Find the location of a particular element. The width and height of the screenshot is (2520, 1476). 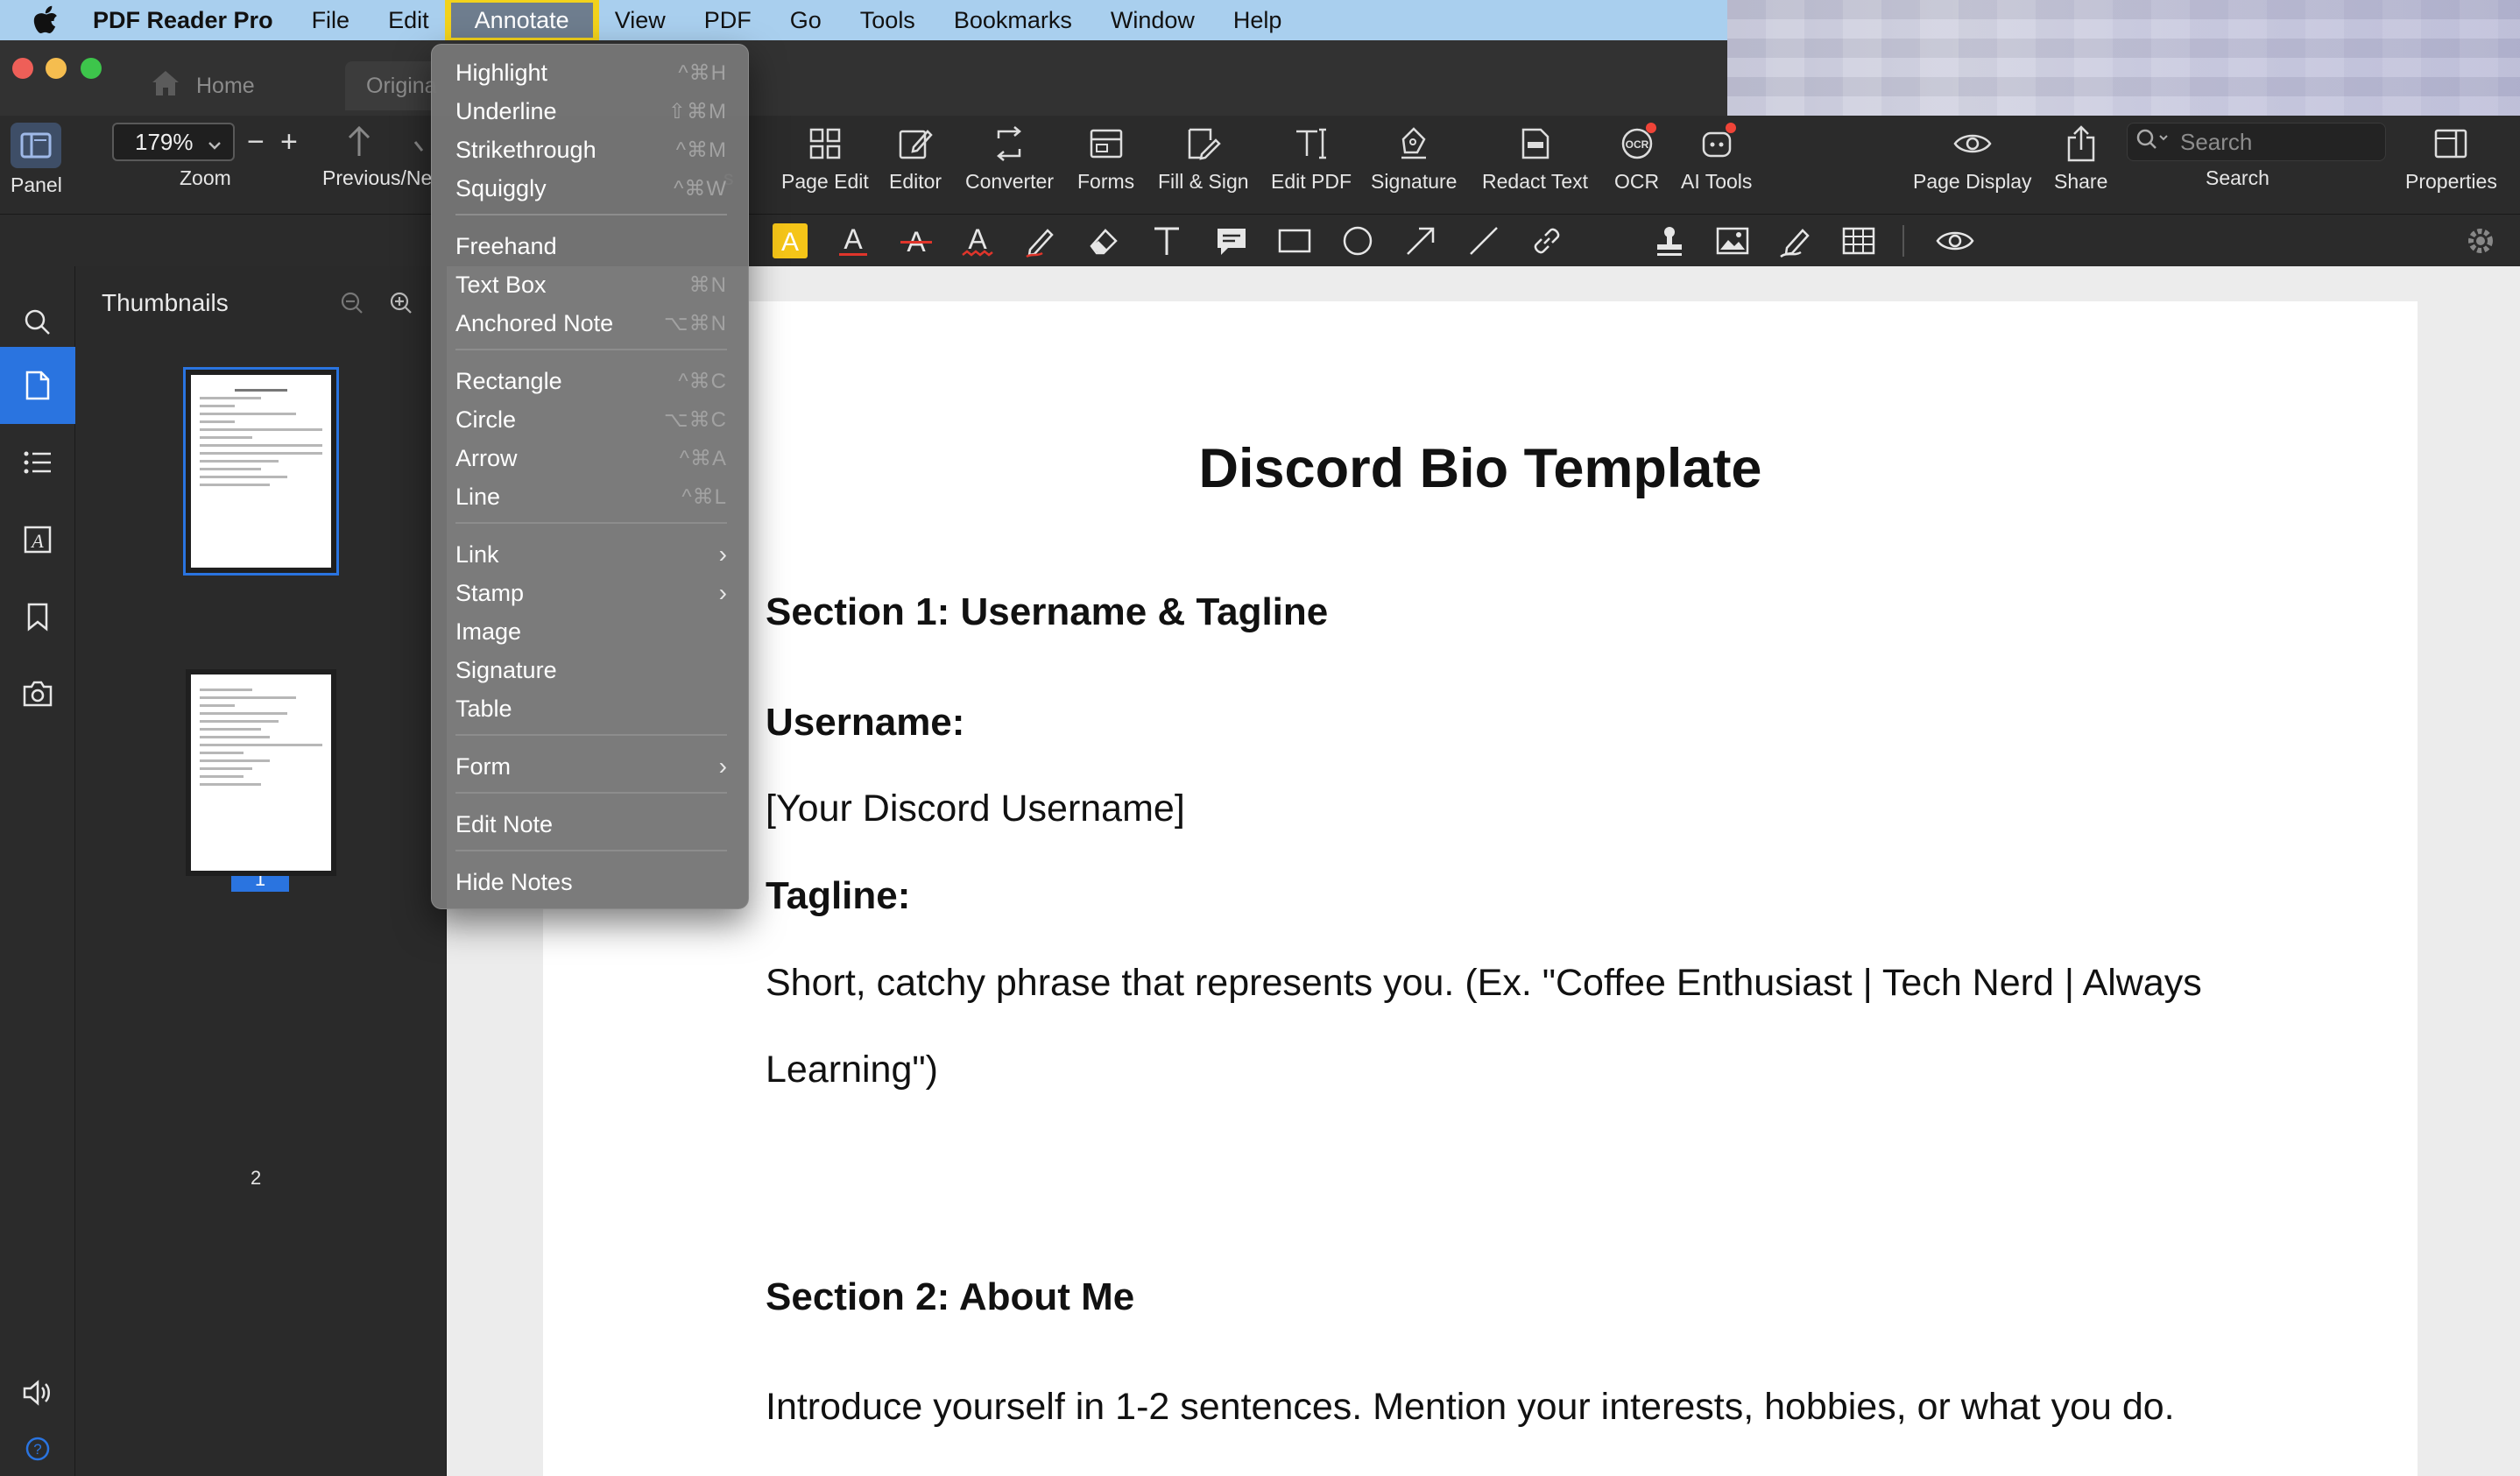

menu-item-circle: Circle ⌥⌘C is located at coordinates (591, 419).